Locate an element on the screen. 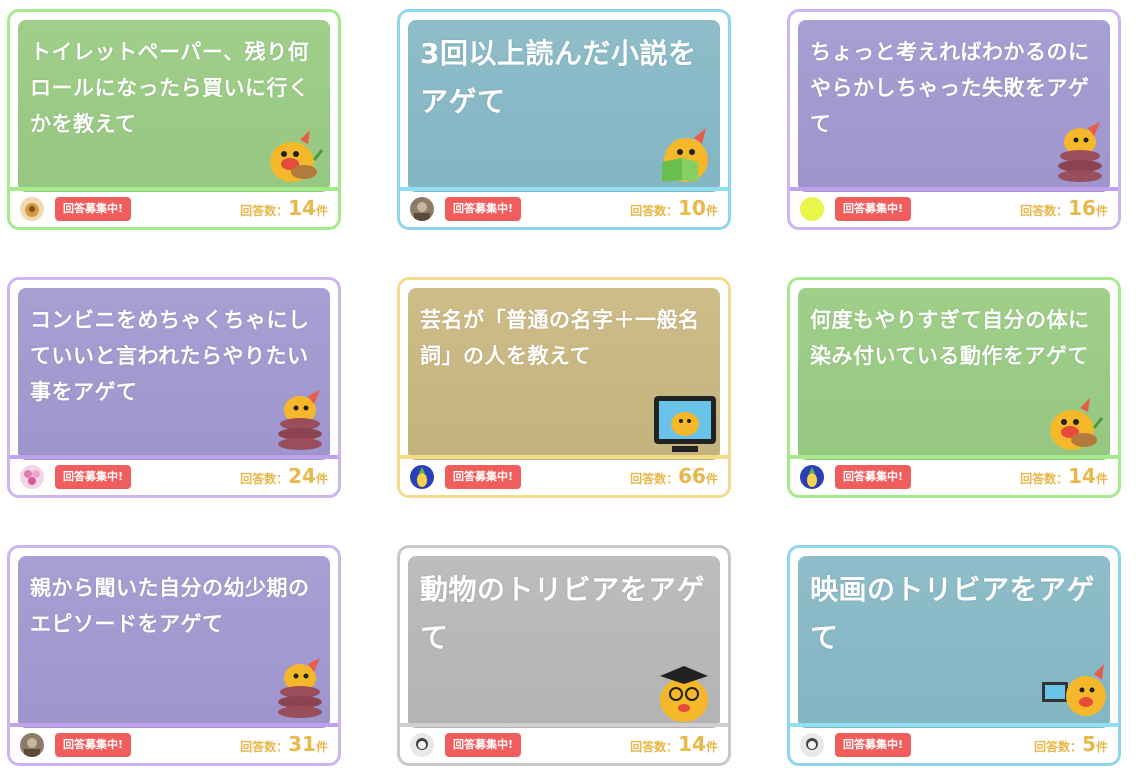 The image size is (1139, 778). card-title: 3回以上読んだ小説をアゲて is located at coordinates (558, 77).